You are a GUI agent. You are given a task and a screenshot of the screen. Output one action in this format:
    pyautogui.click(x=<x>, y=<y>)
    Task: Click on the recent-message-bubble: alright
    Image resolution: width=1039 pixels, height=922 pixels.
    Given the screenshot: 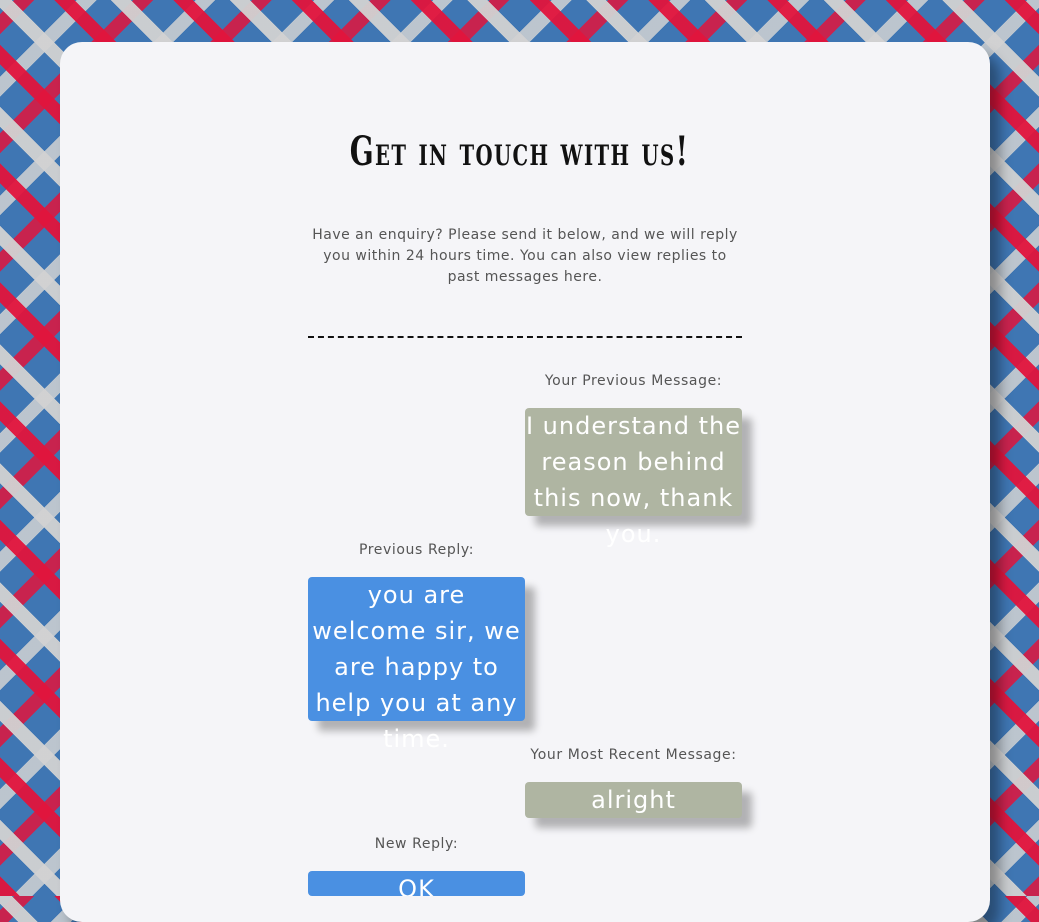 What is the action you would take?
    pyautogui.click(x=633, y=800)
    